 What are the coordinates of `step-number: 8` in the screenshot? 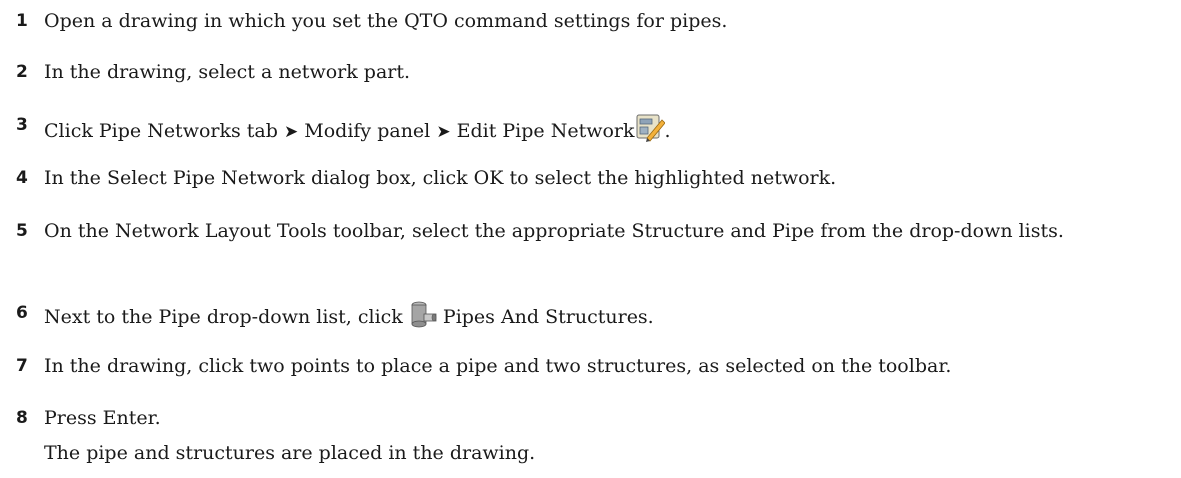 It's located at (22, 418).